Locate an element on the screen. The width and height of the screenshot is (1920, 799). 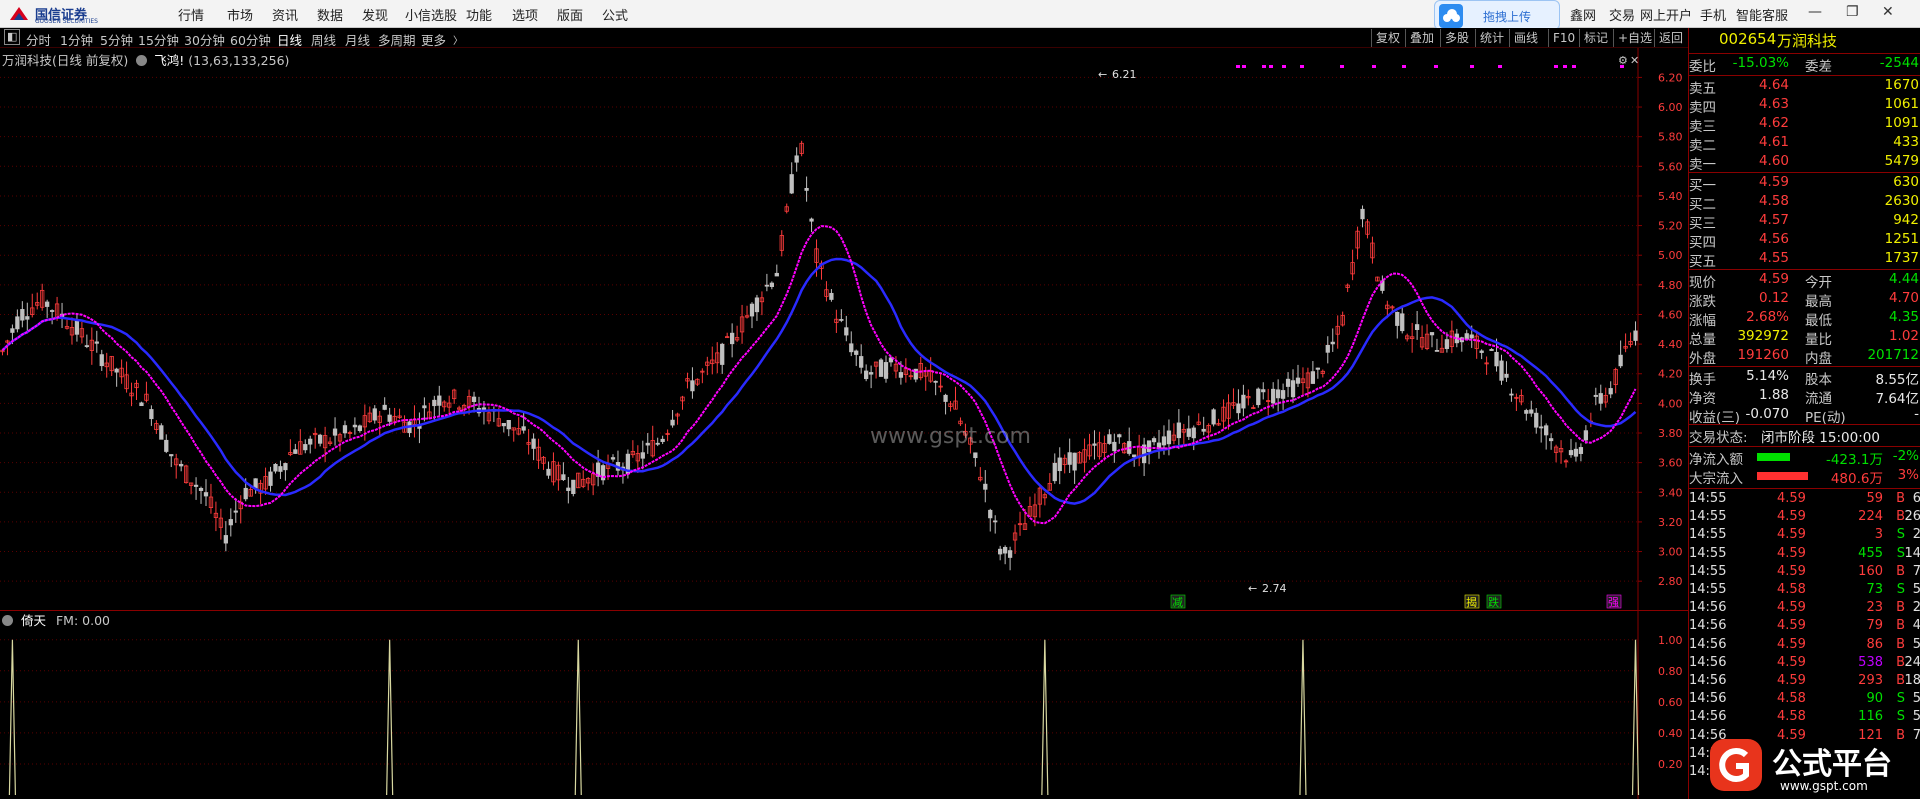
price-tick-label: 3.60 is located at coordinates (1670, 463).